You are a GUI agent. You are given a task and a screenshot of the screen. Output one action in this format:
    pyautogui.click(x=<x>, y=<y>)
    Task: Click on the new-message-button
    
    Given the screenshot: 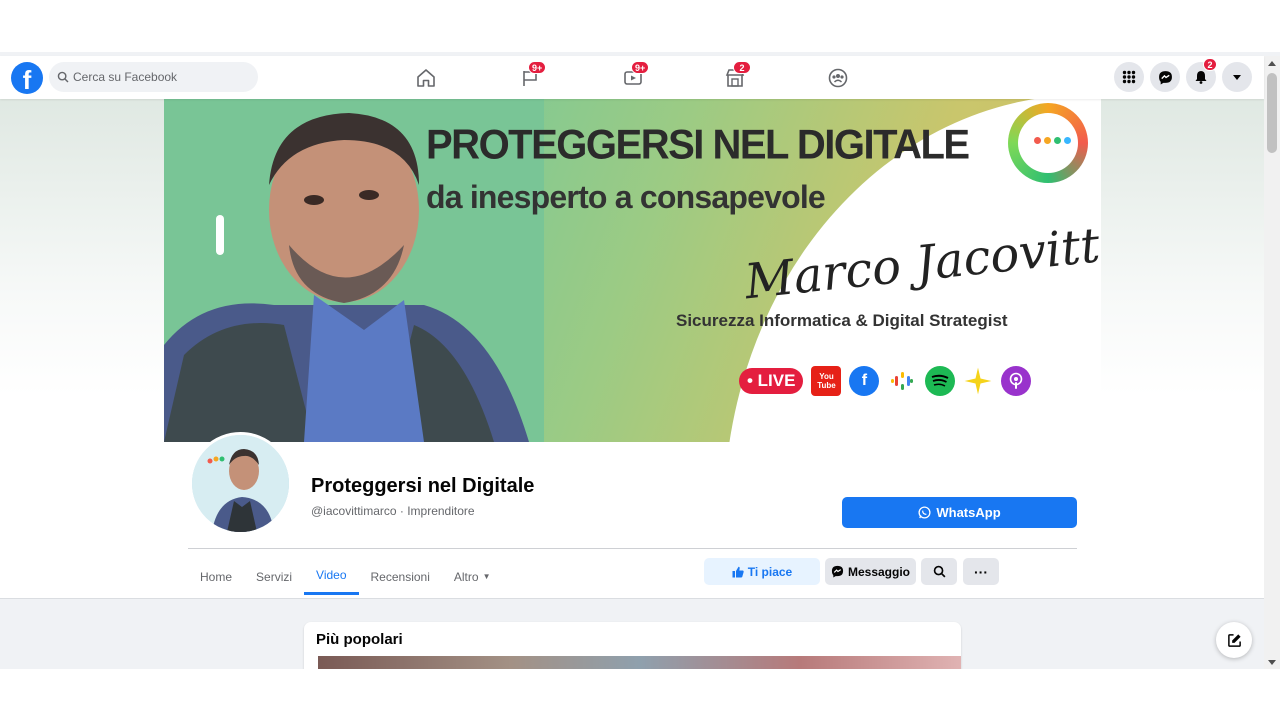 What is the action you would take?
    pyautogui.click(x=1234, y=640)
    